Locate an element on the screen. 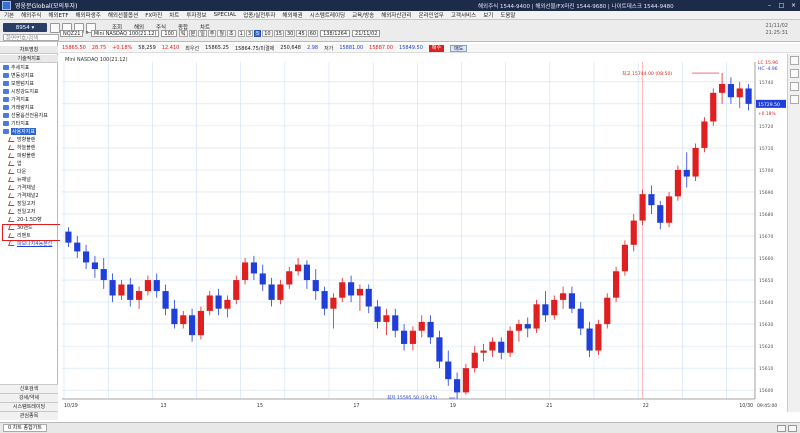 The width and height of the screenshot is (800, 433). panel-bottom-tab: 시스템트레이딩 is located at coordinates (29, 406).